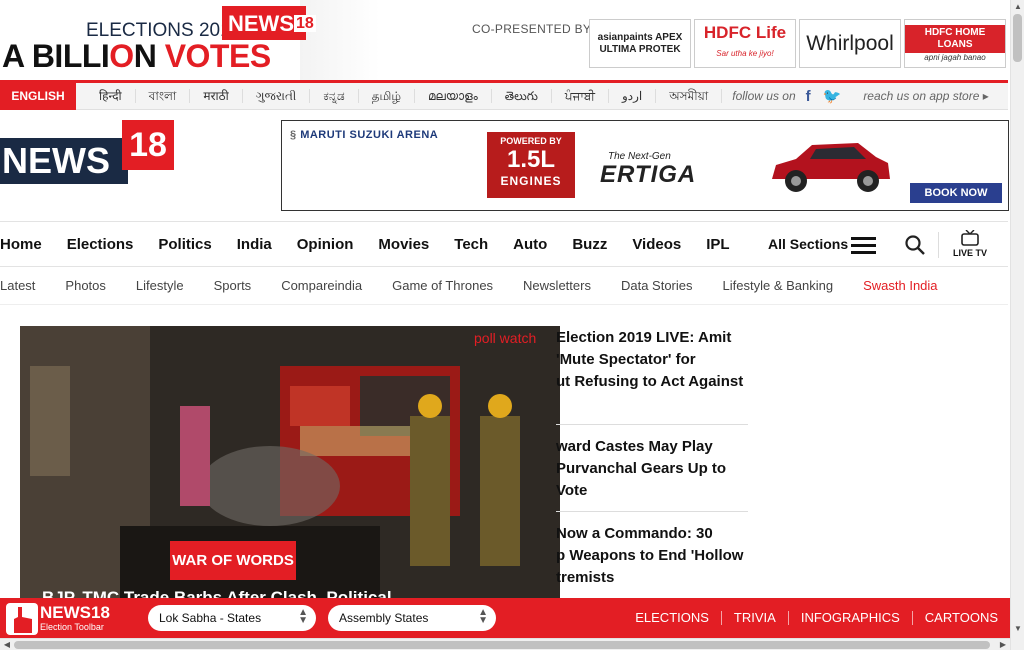 This screenshot has width=1024, height=650. What do you see at coordinates (764, 96) in the screenshot?
I see `follow-label: follow us on` at bounding box center [764, 96].